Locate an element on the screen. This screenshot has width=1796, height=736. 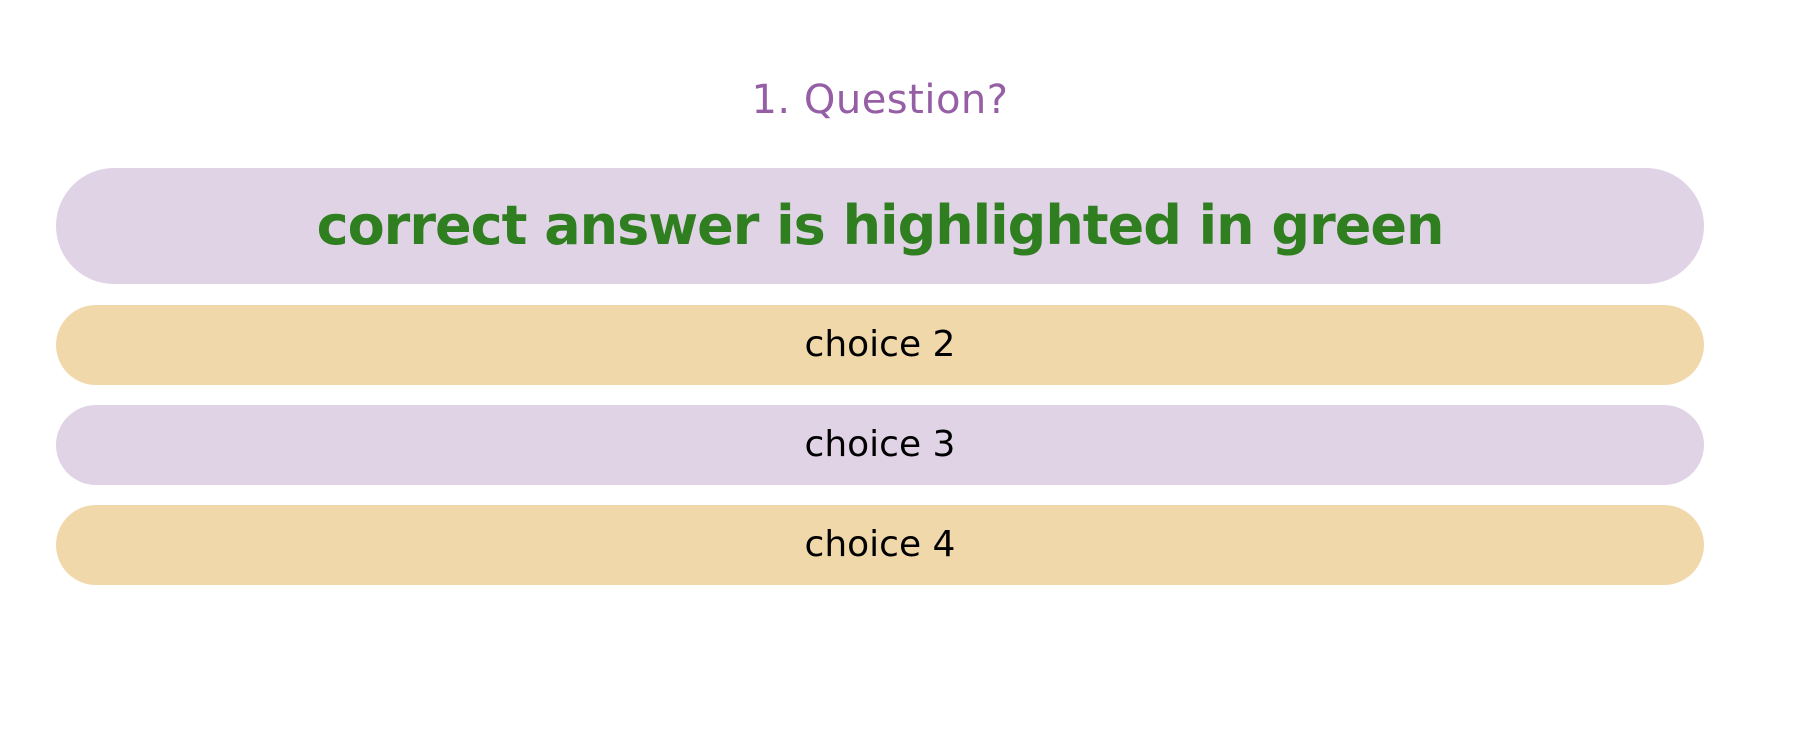
choice-label: choice 3 is located at coordinates (880, 444).